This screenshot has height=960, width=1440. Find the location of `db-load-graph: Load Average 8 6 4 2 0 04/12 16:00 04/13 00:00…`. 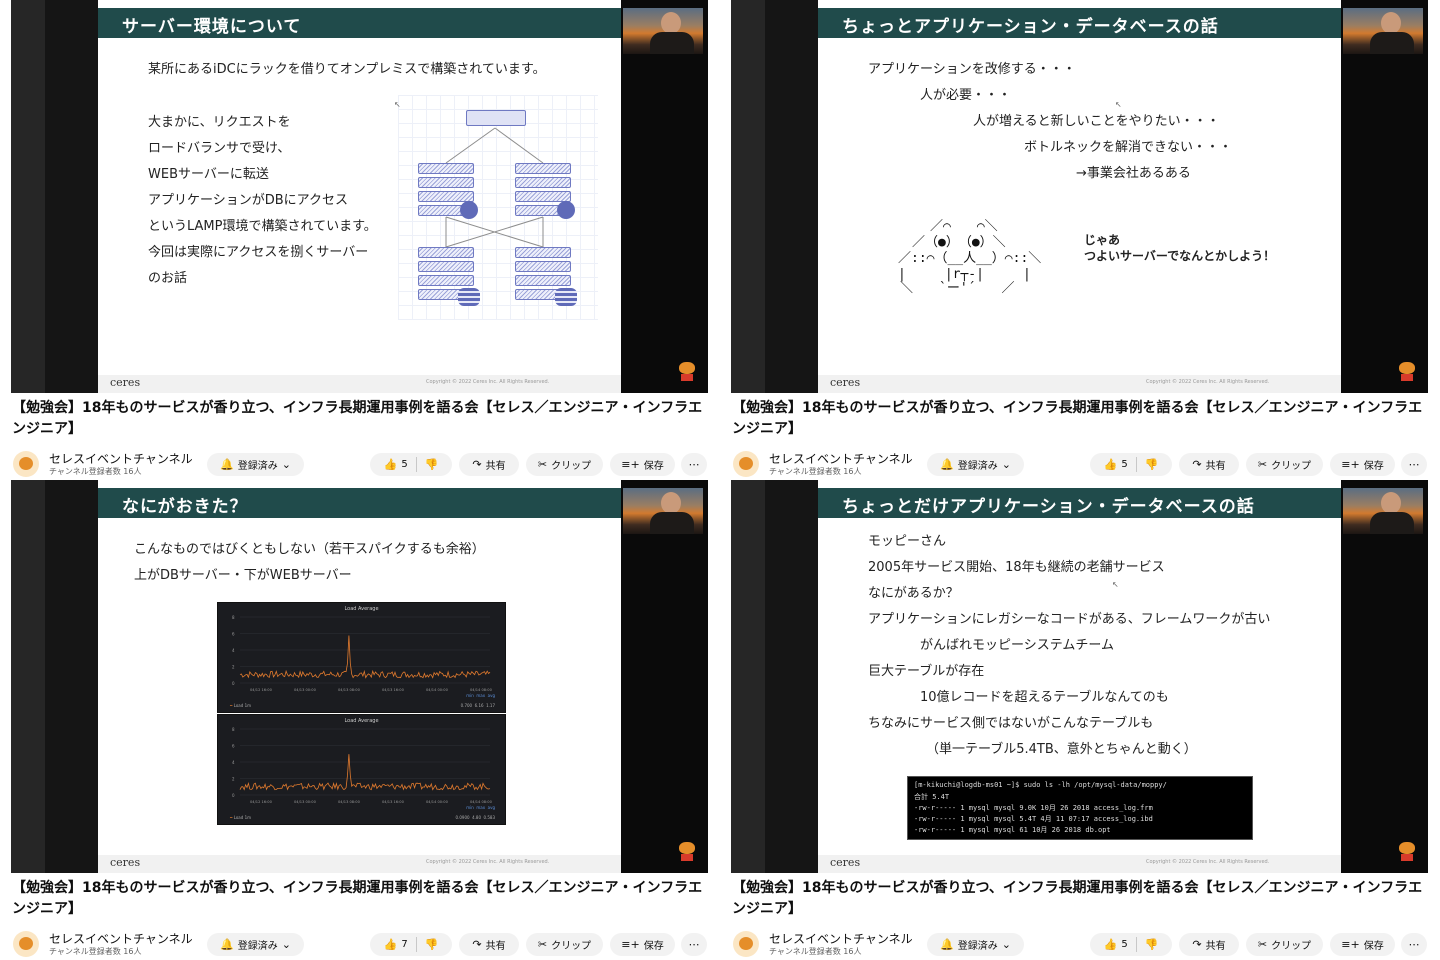

db-load-graph: Load Average 8 6 4 2 0 04/12 16:00 04/13 00:00… is located at coordinates (361, 657).